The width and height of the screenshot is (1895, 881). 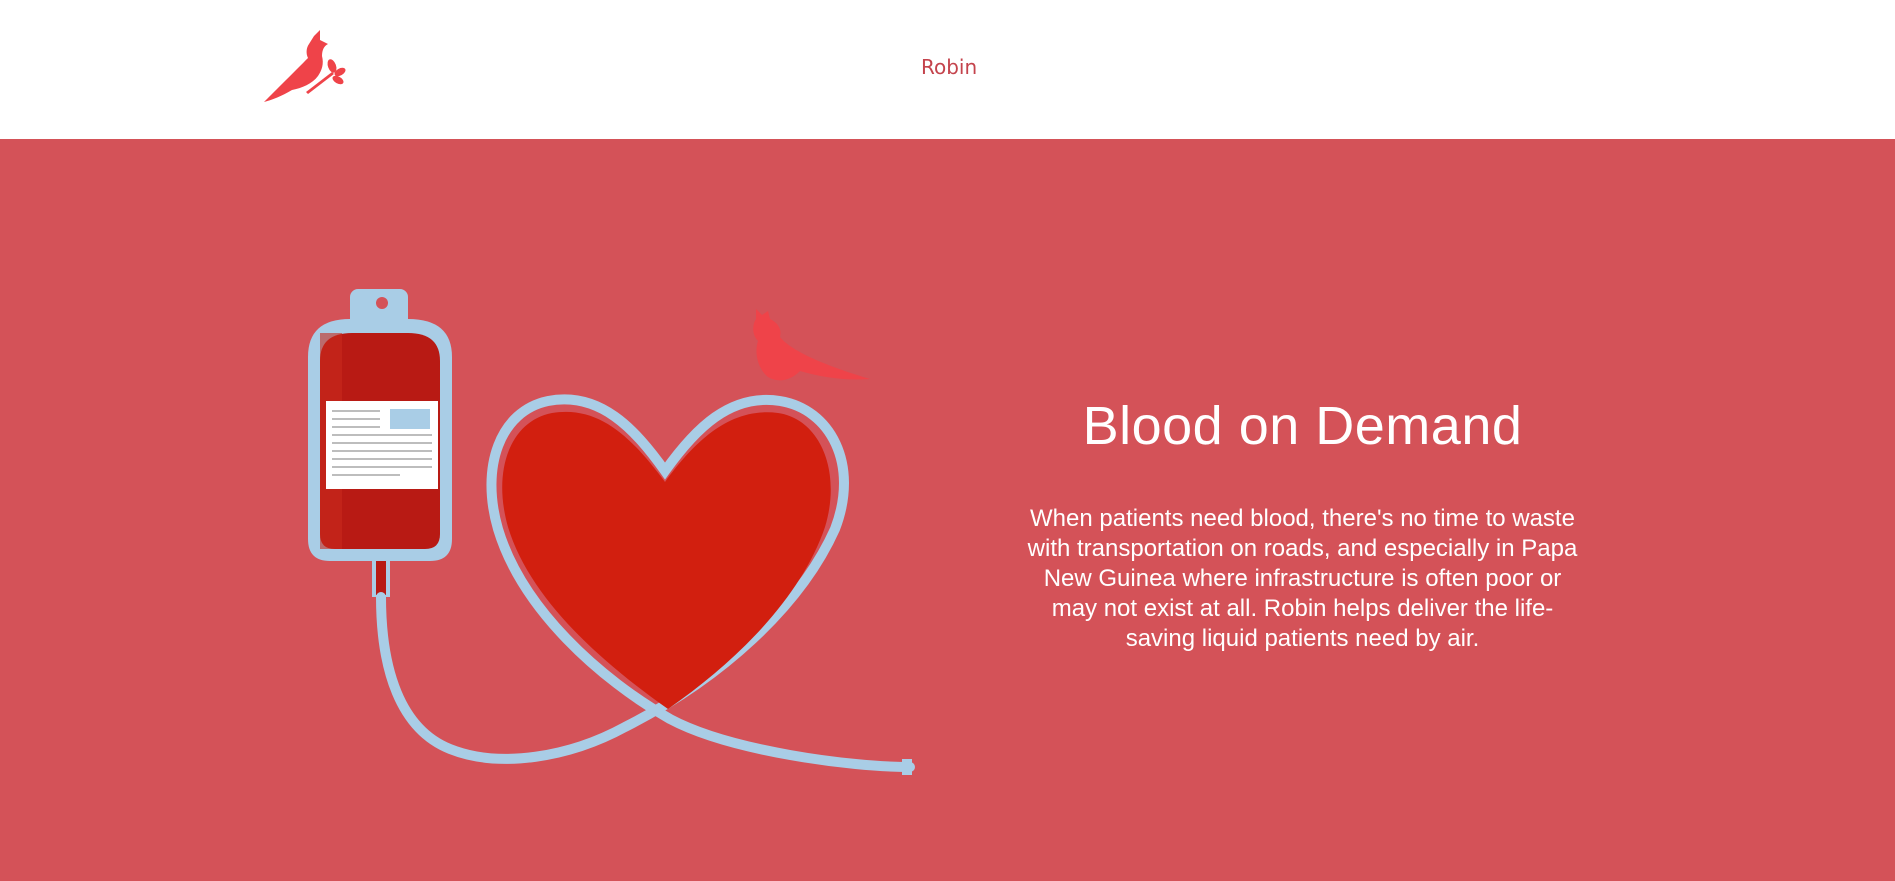 What do you see at coordinates (949, 67) in the screenshot?
I see `brand-name-link: Robin` at bounding box center [949, 67].